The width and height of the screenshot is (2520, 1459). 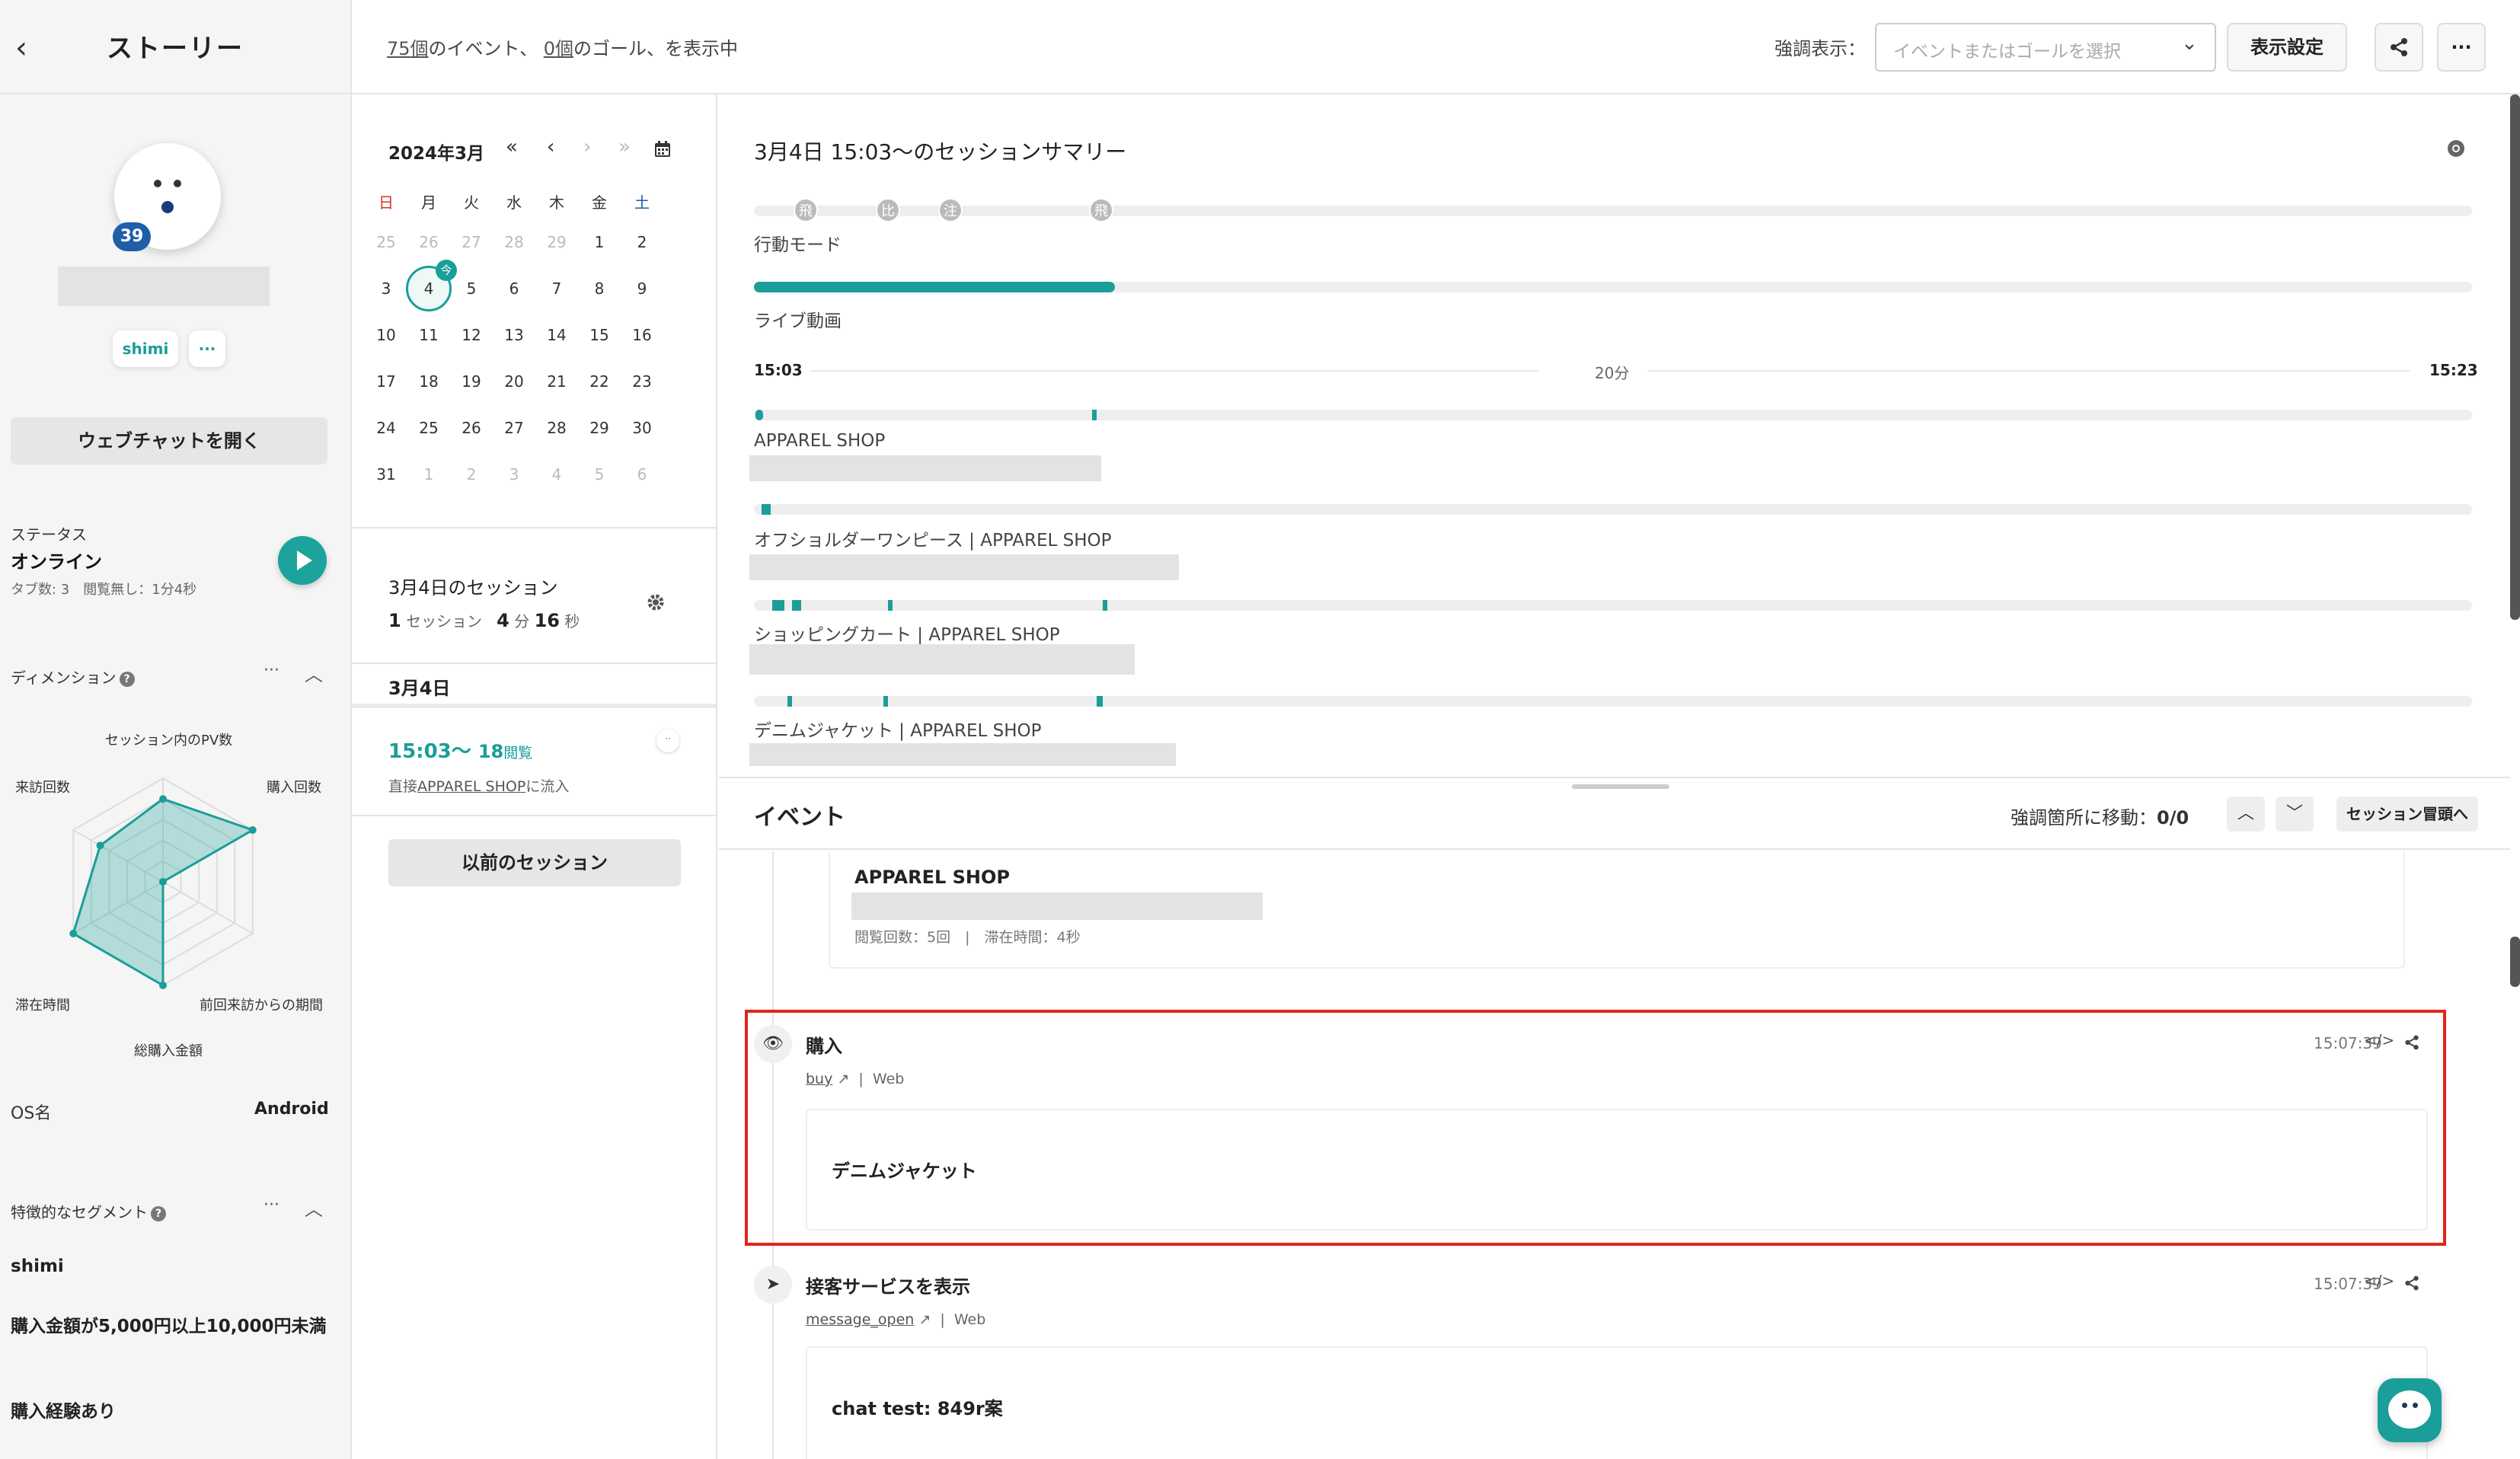 What do you see at coordinates (2456, 148) in the screenshot?
I see `record-icon` at bounding box center [2456, 148].